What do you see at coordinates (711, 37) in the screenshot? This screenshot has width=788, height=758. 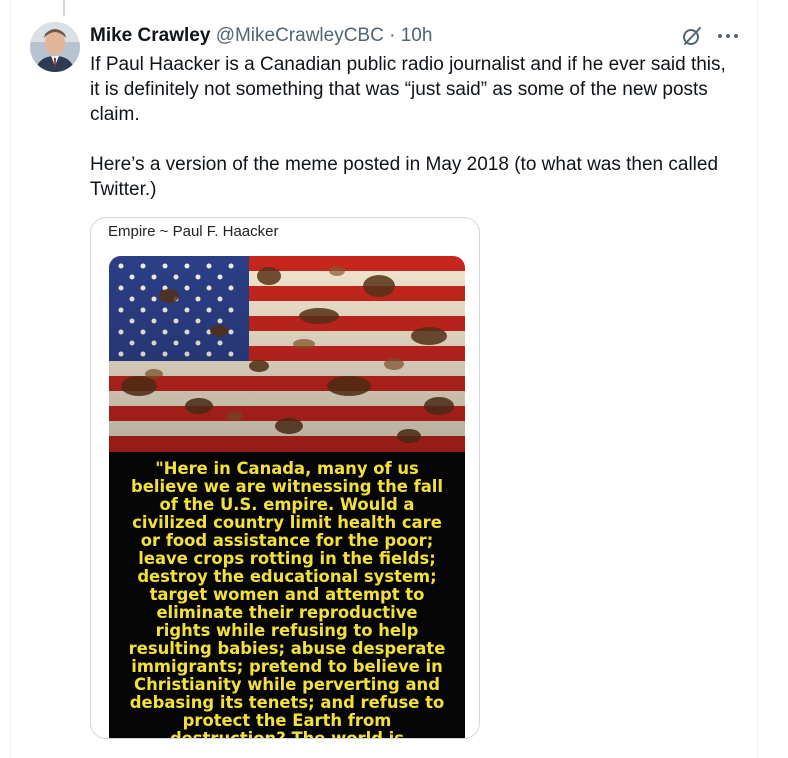 I see `tweet-actions` at bounding box center [711, 37].